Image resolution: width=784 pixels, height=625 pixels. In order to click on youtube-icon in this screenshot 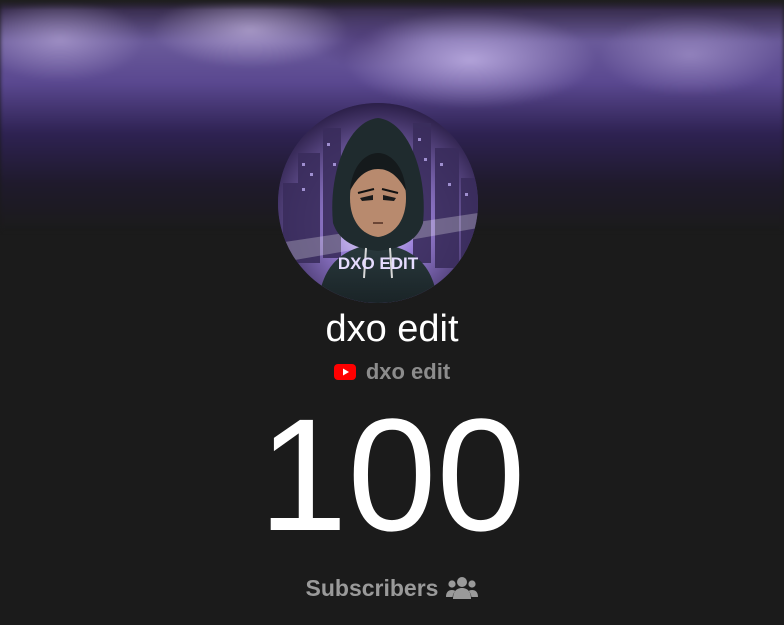, I will do `click(344, 372)`.